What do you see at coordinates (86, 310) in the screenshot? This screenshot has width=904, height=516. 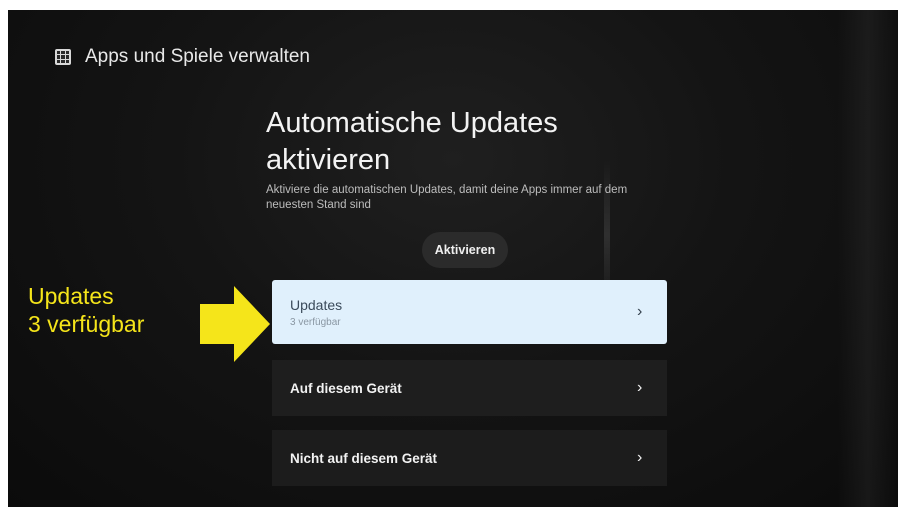 I see `annotation-label: Updates 3 verfügbar` at bounding box center [86, 310].